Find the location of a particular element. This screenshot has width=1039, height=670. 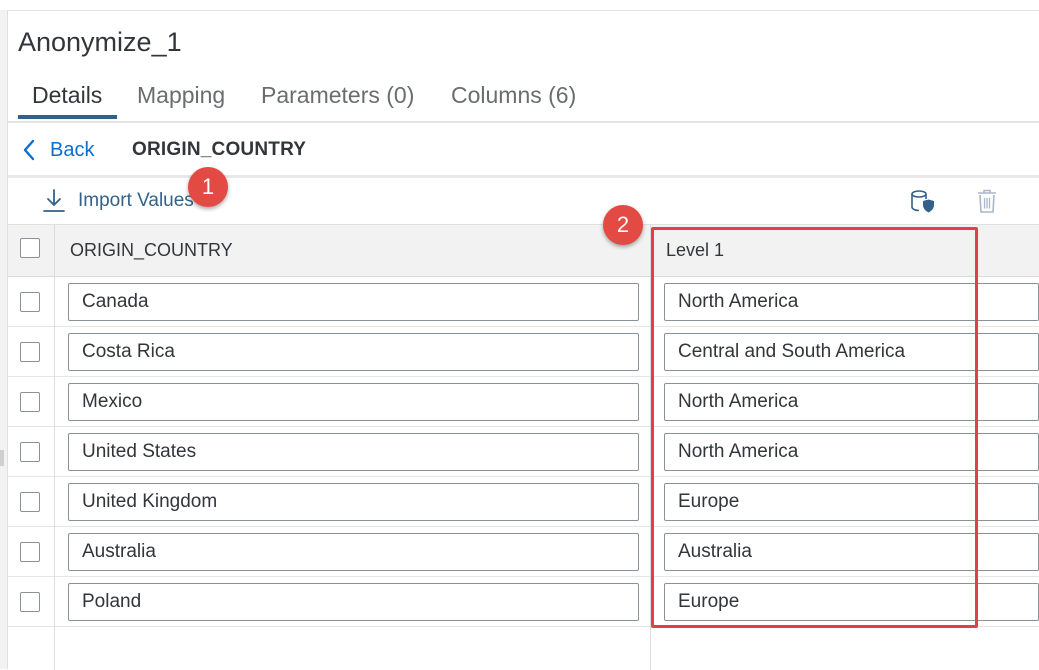

import-values-button: Import Values is located at coordinates (118, 201).